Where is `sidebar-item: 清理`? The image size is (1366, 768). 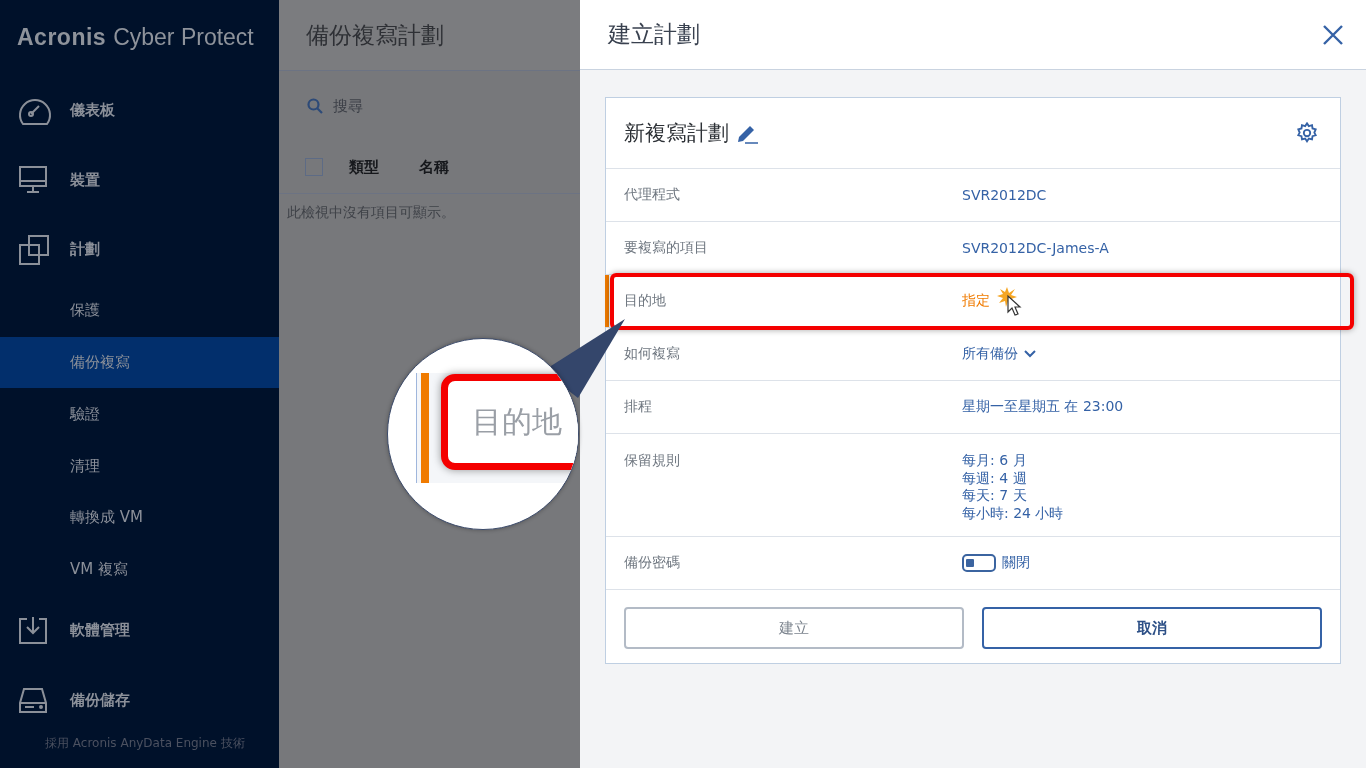
sidebar-item: 清理 is located at coordinates (139, 466).